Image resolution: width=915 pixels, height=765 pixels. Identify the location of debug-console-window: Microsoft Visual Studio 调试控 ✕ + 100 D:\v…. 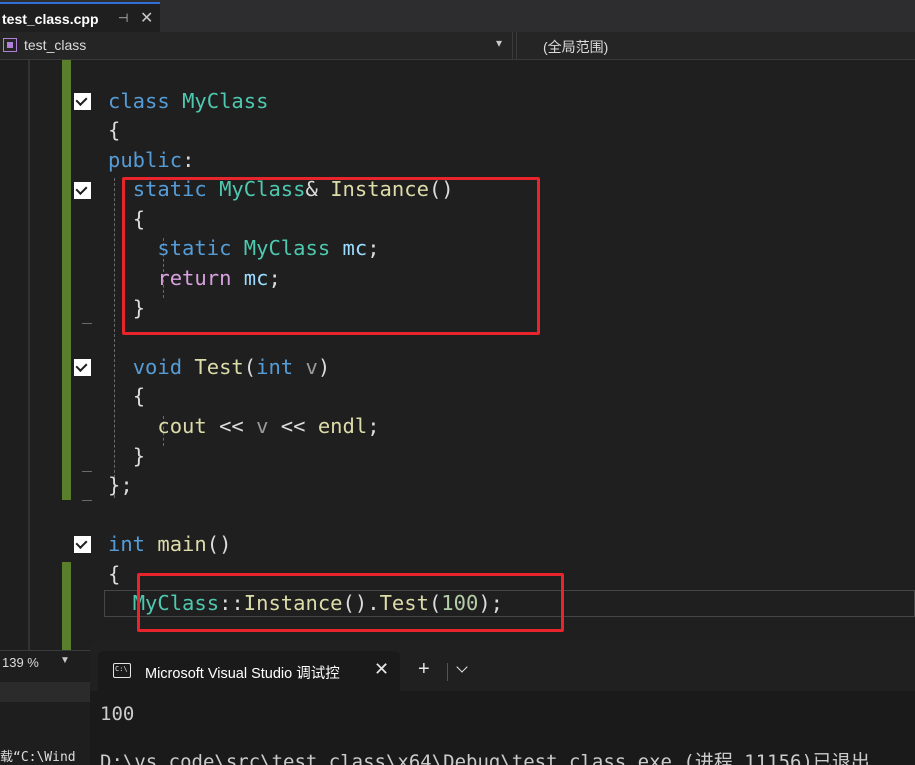
(502, 703).